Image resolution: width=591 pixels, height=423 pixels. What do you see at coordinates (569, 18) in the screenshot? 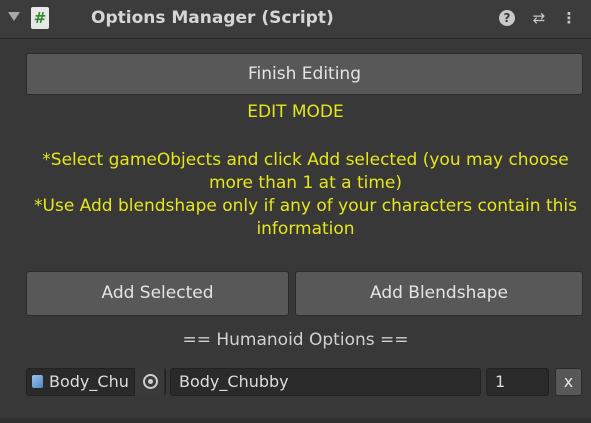
I see `kebab-menu-icon: ⋮` at bounding box center [569, 18].